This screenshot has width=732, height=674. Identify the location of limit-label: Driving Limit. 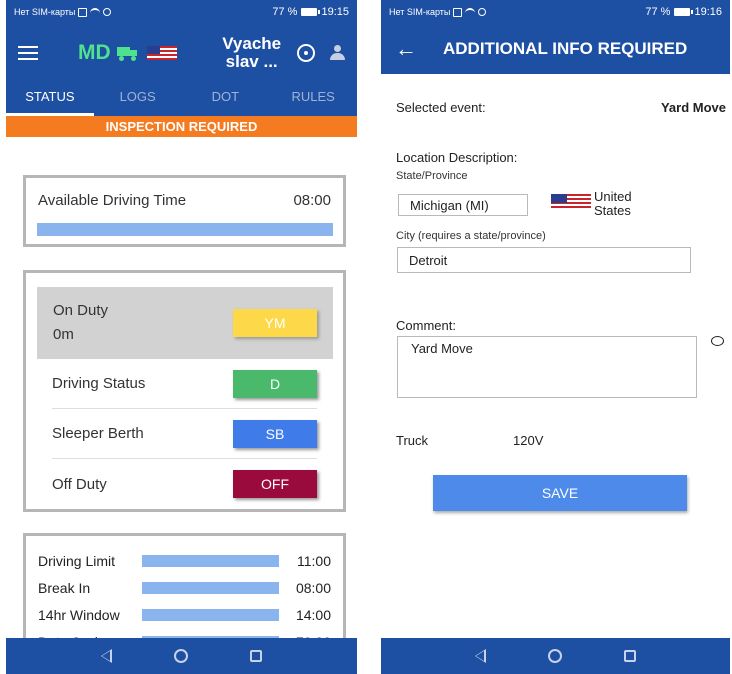
(77, 560).